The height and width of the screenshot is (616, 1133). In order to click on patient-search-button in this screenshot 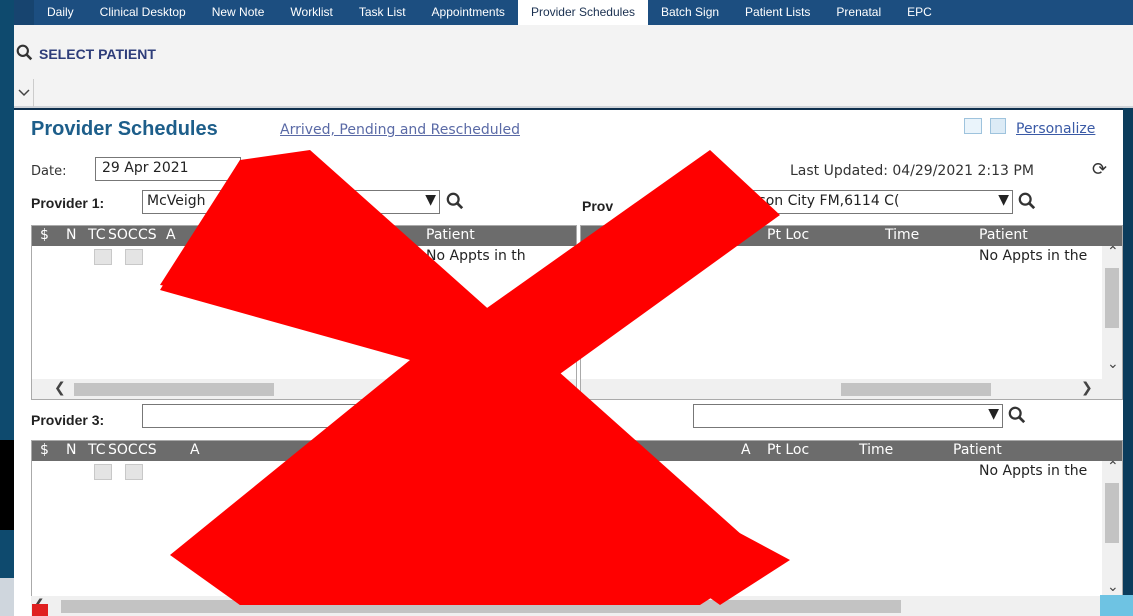, I will do `click(24, 52)`.